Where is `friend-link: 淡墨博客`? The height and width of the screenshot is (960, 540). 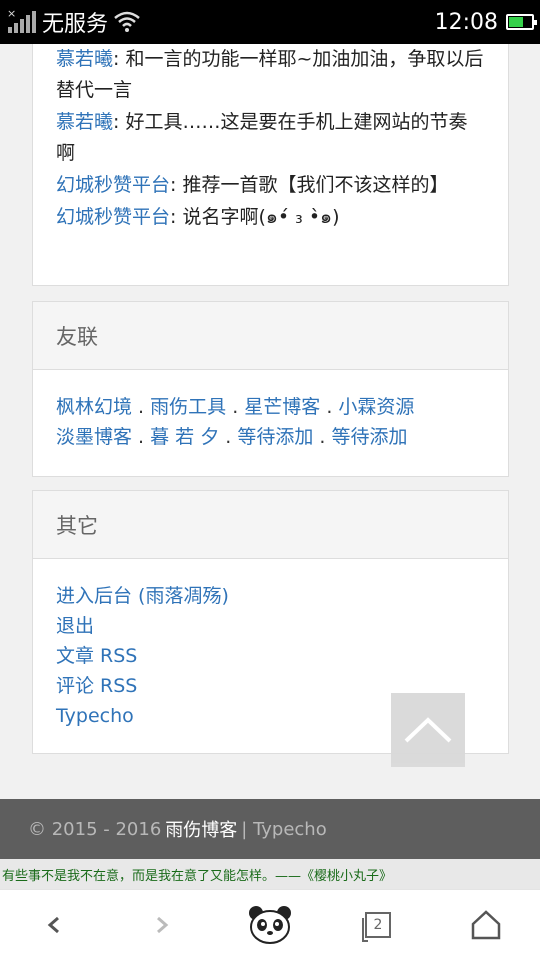
friend-link: 淡墨博客 is located at coordinates (94, 437).